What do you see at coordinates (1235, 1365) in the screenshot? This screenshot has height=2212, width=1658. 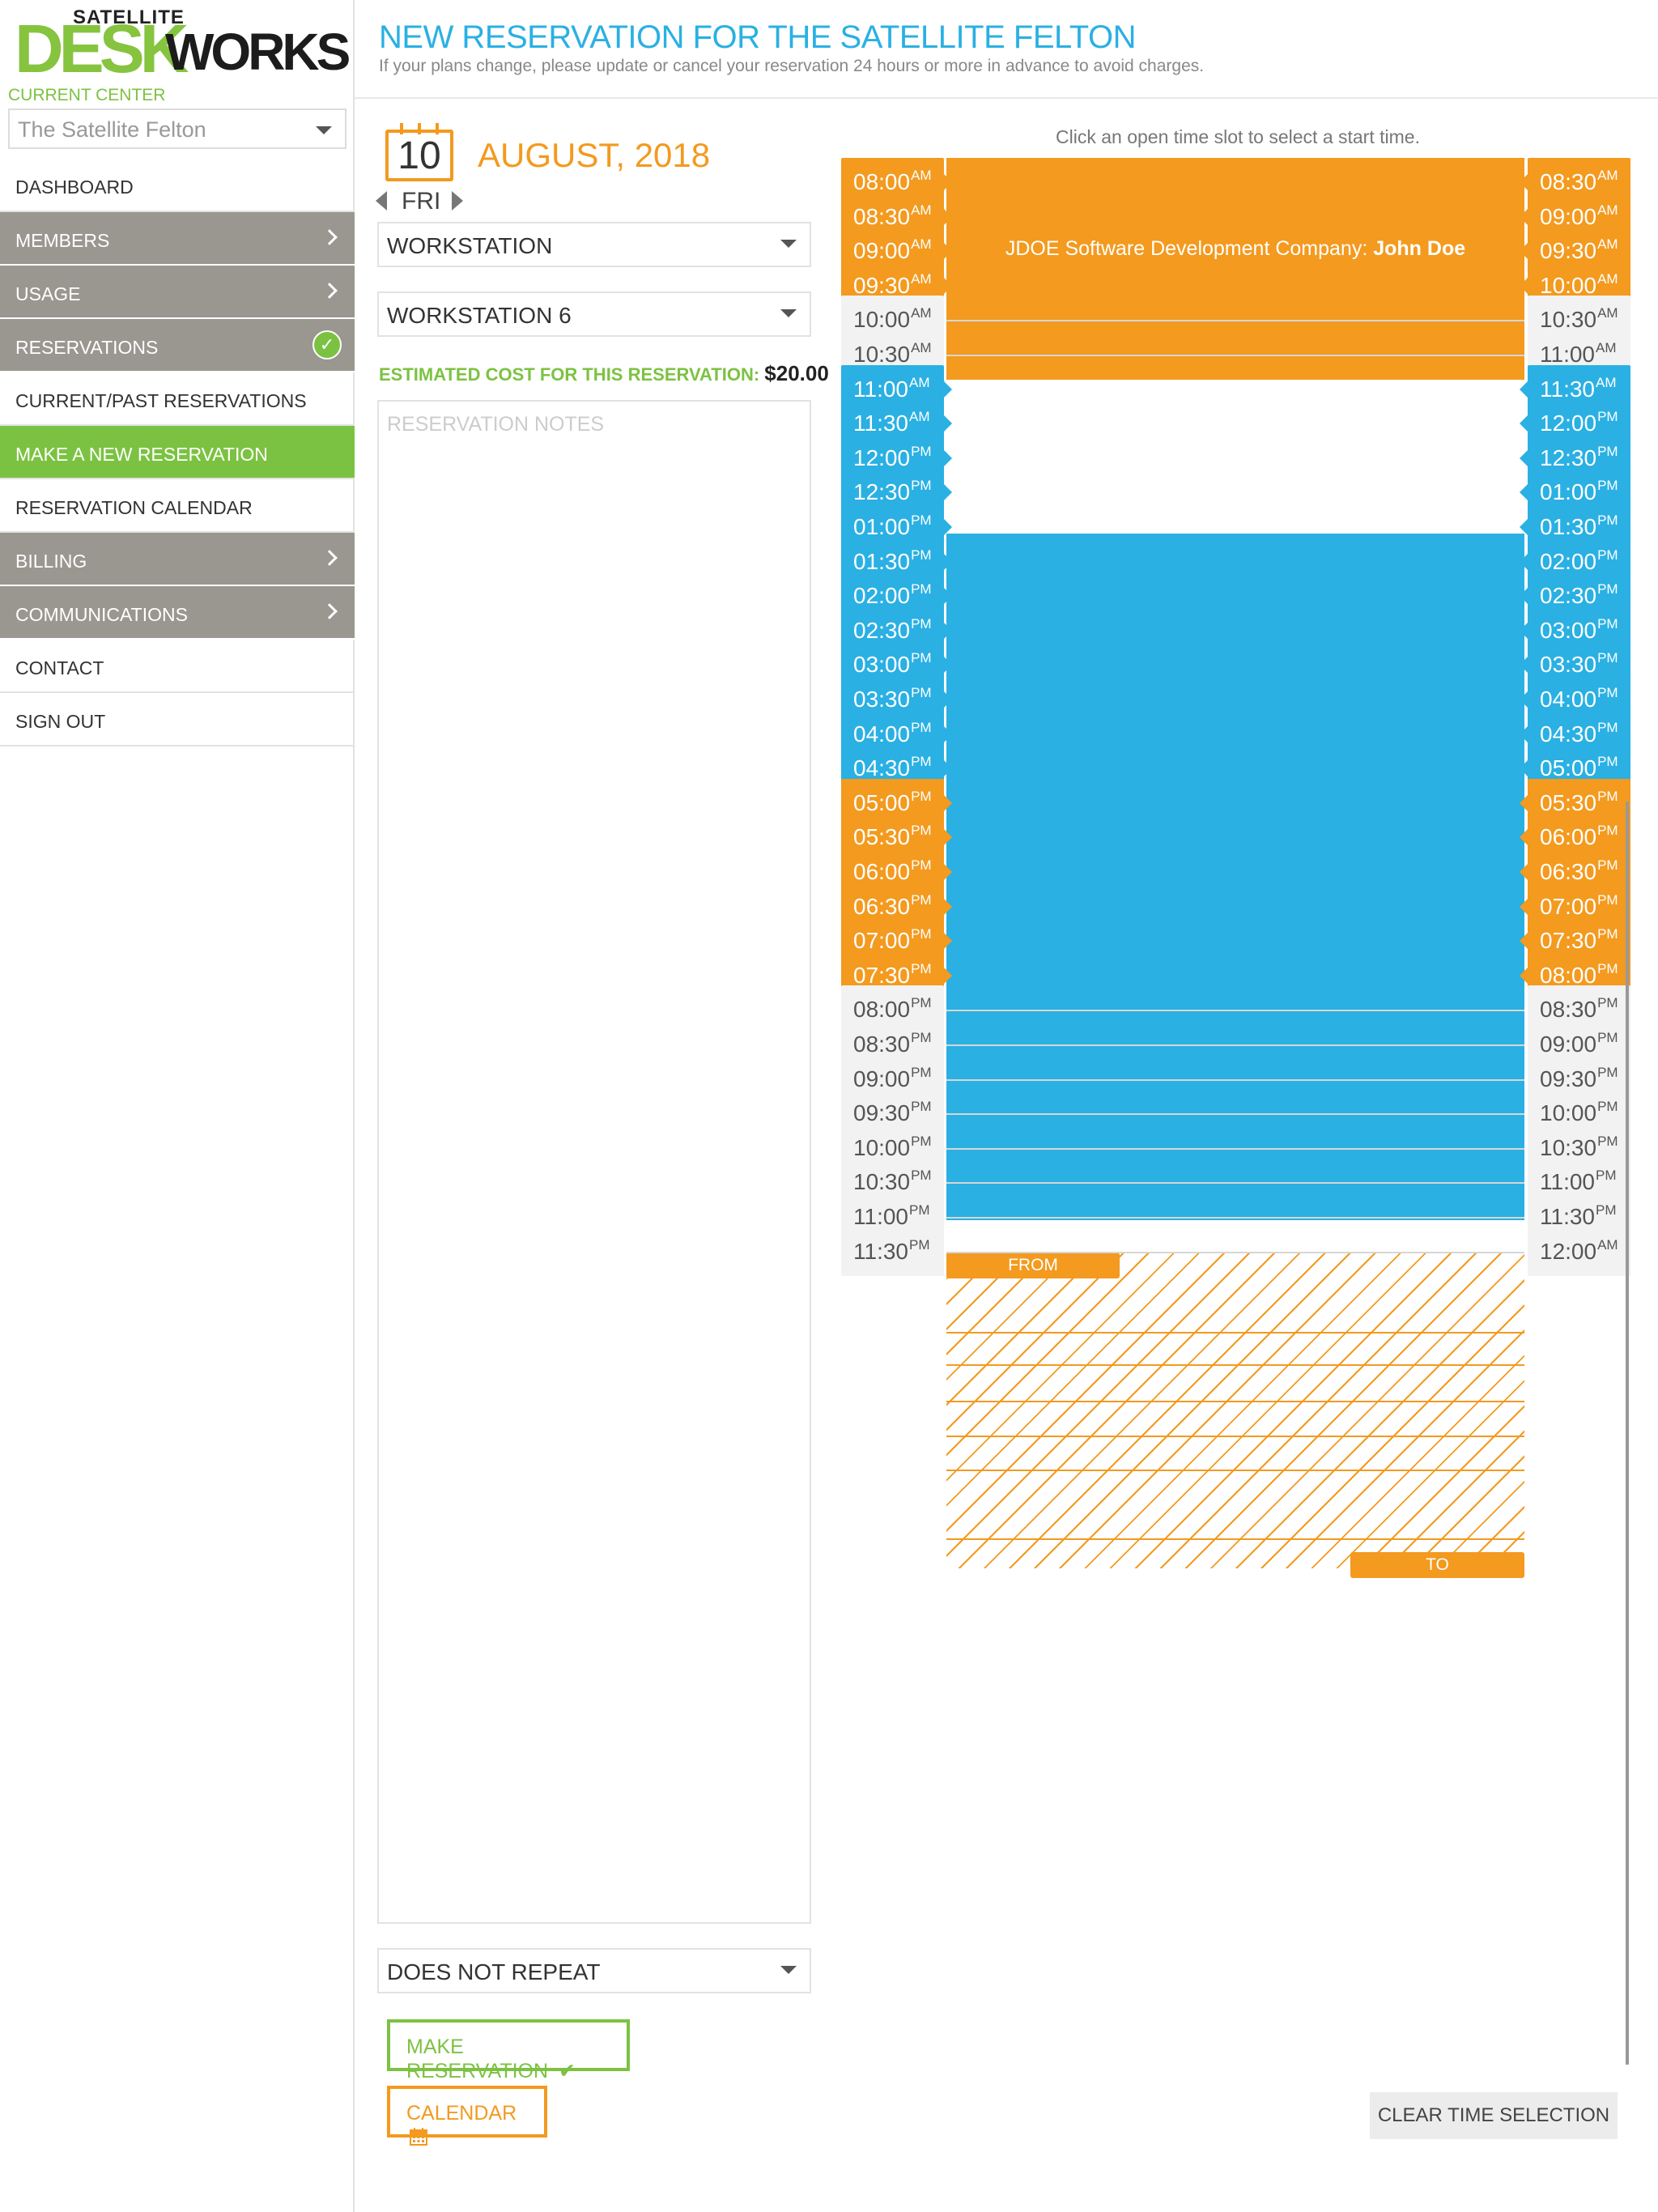 I see `selection-row-line` at bounding box center [1235, 1365].